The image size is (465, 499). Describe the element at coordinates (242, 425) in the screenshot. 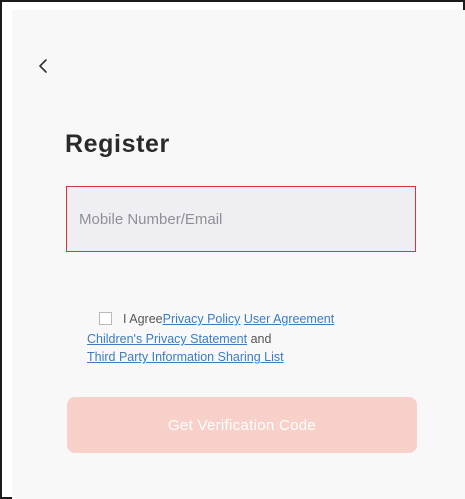

I see `get-verification-code-button: Get Verification Code` at that location.